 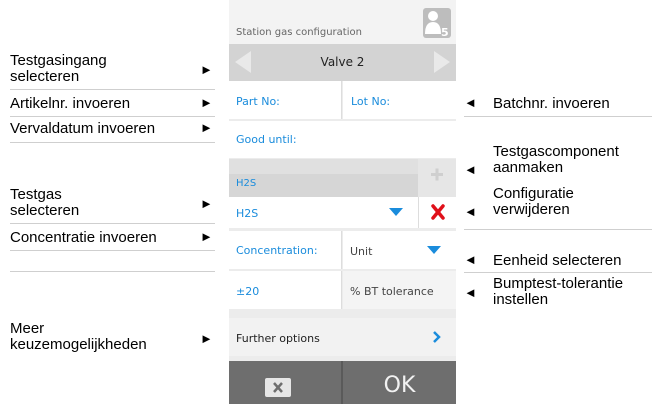 I want to click on lot-no-field: Lot No:, so click(x=399, y=100).